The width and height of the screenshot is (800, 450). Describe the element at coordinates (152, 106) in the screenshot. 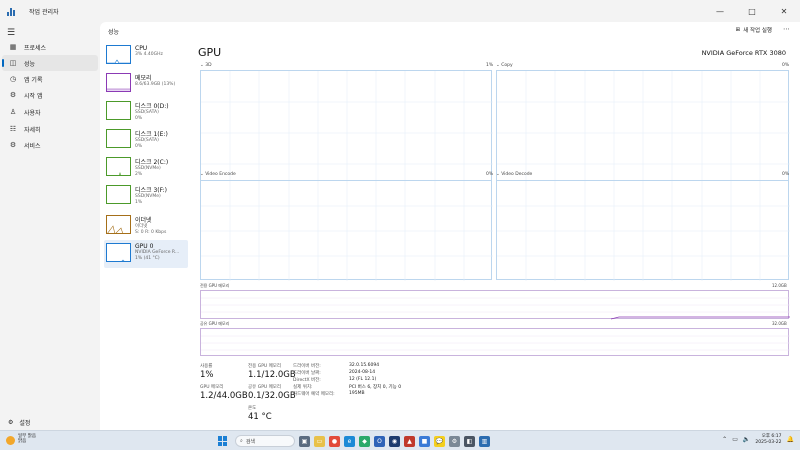

I see `device-name: 디스크 0(D:)` at that location.